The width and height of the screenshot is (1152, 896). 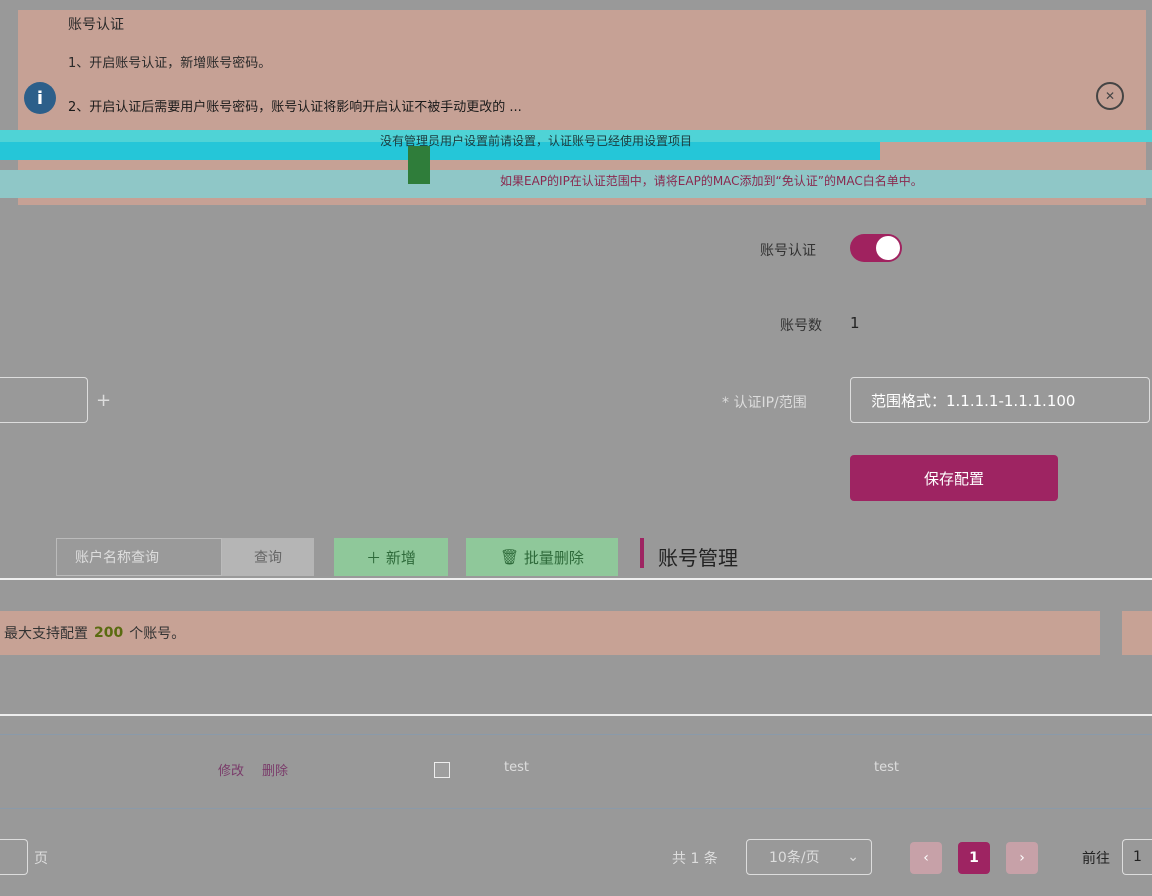 I want to click on goto-label: 前往, so click(x=1096, y=859).